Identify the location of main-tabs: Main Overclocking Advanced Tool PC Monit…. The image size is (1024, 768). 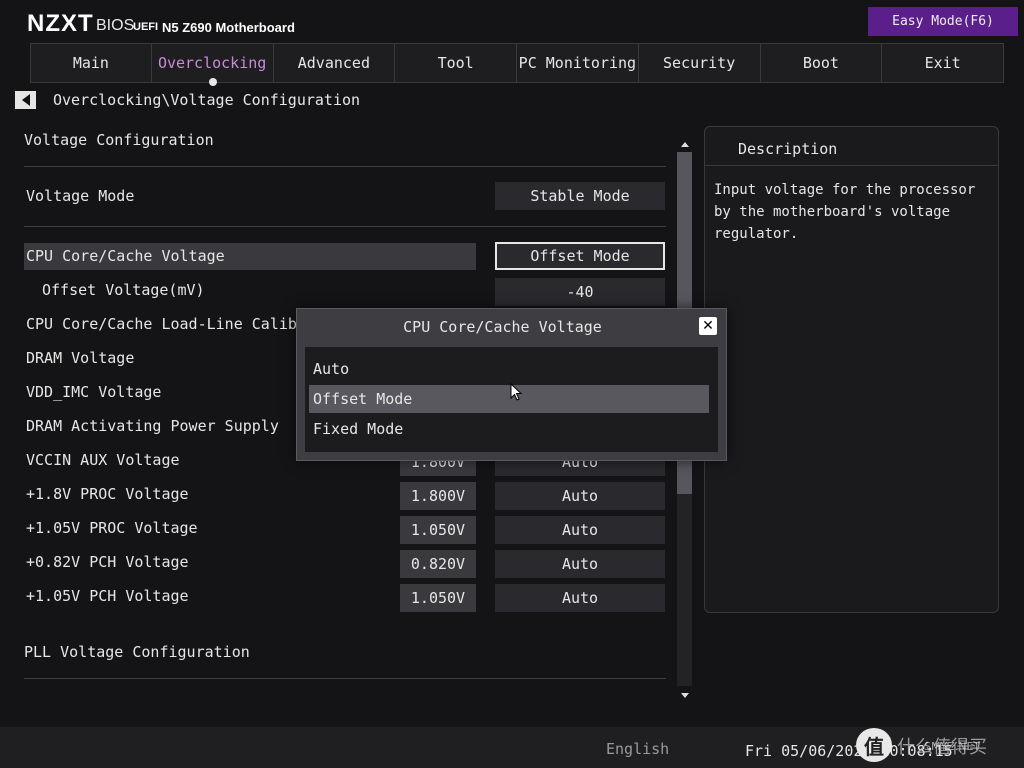
(517, 64).